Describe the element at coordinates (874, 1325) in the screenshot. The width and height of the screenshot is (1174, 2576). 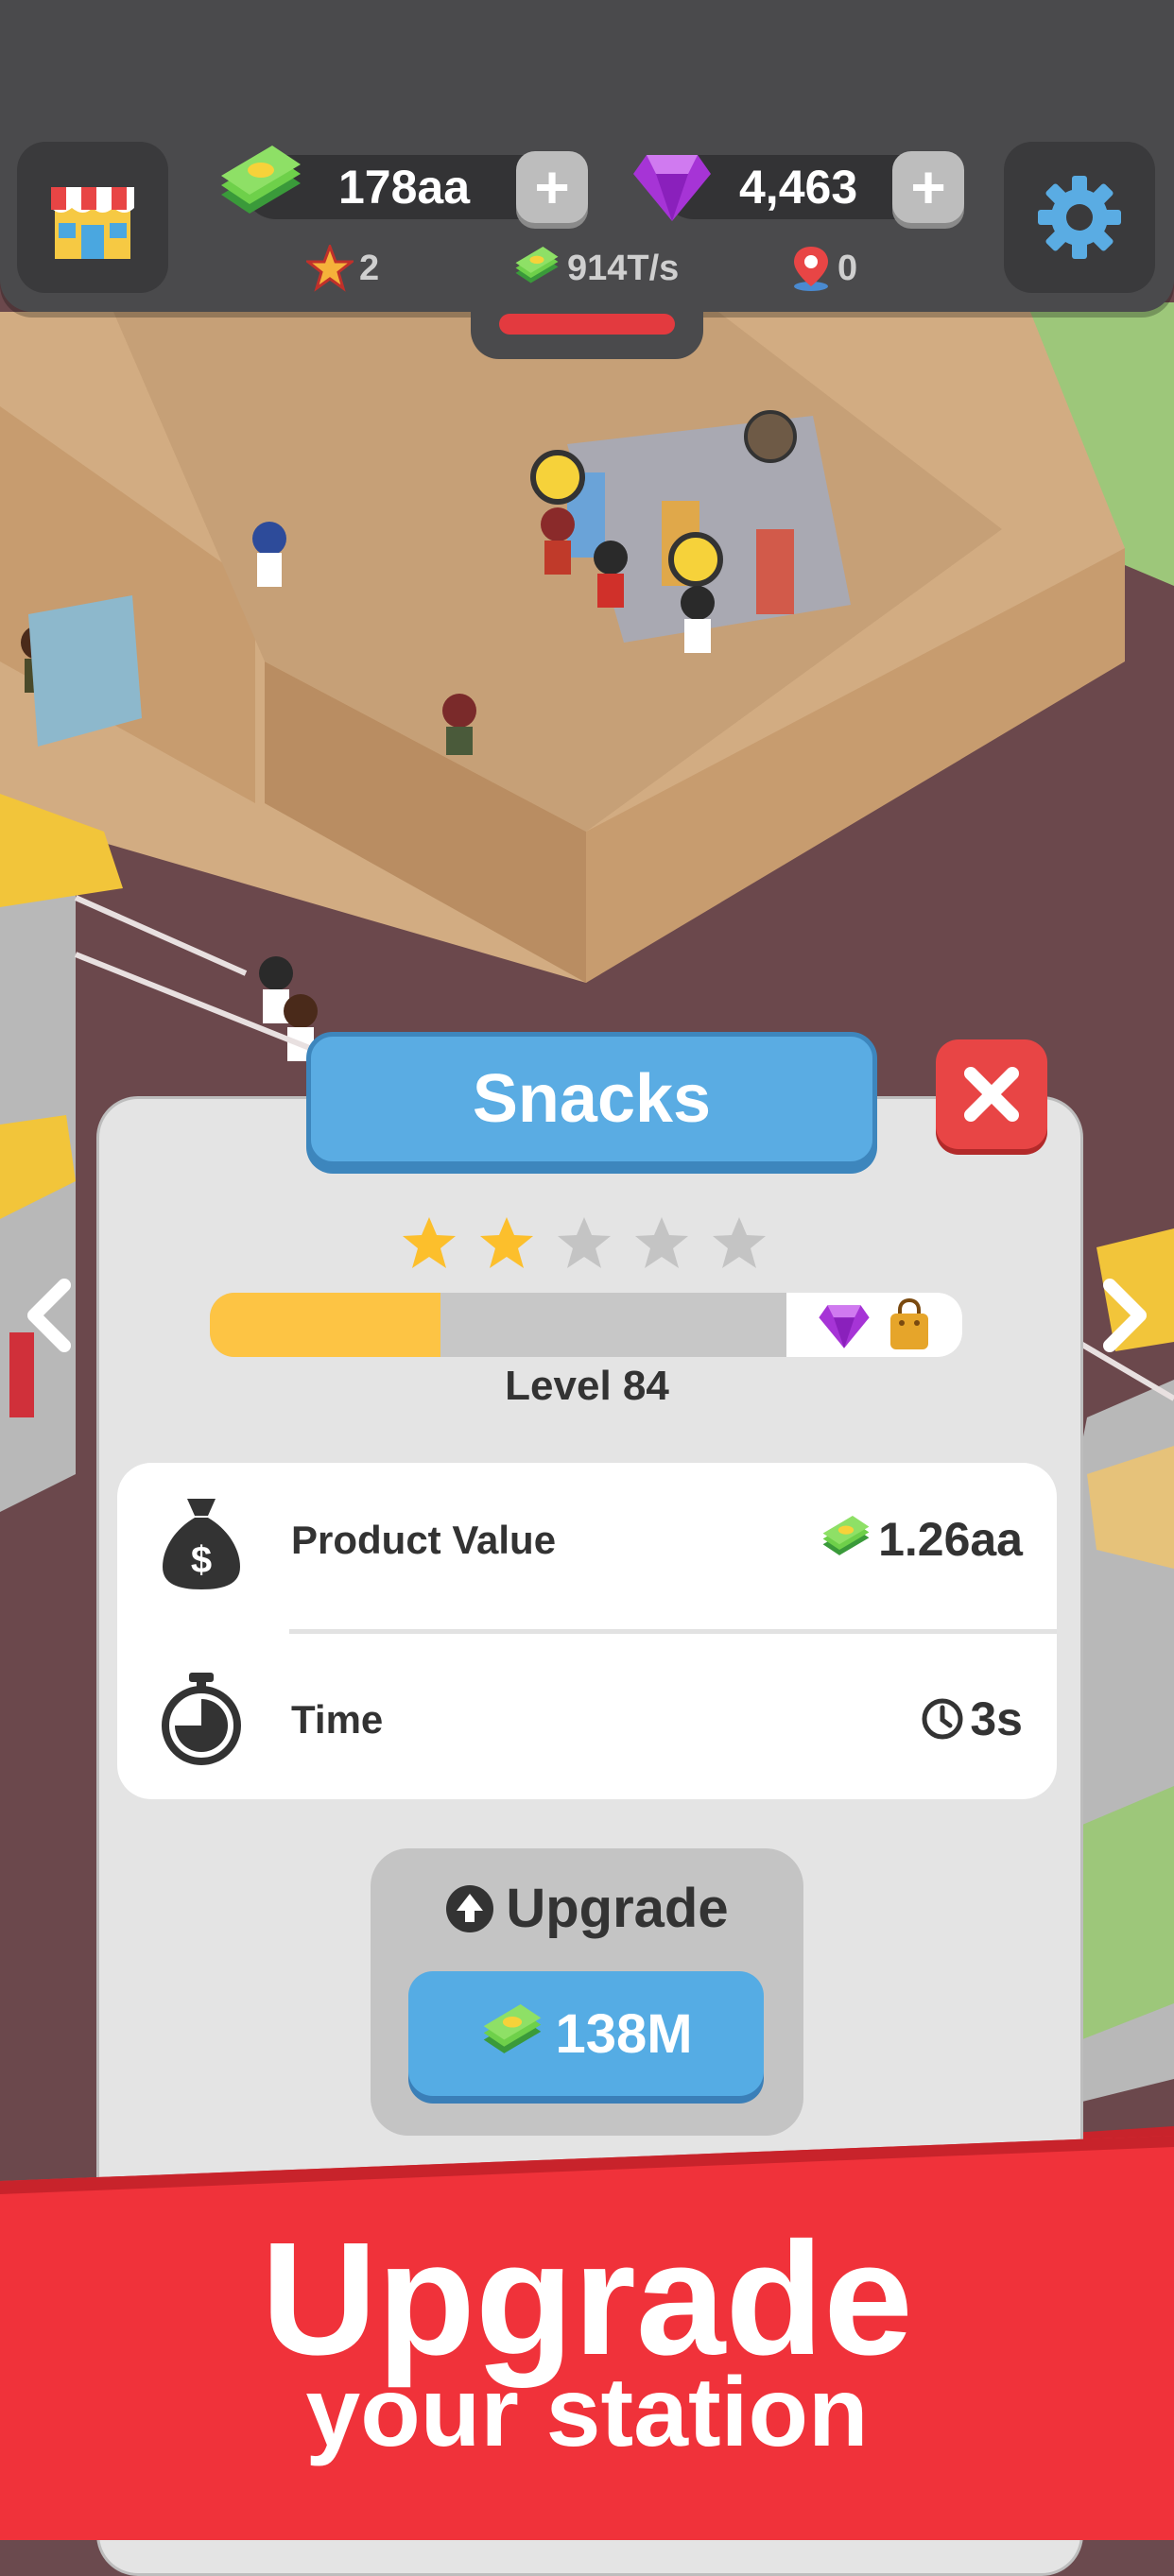
I see `level-reward` at that location.